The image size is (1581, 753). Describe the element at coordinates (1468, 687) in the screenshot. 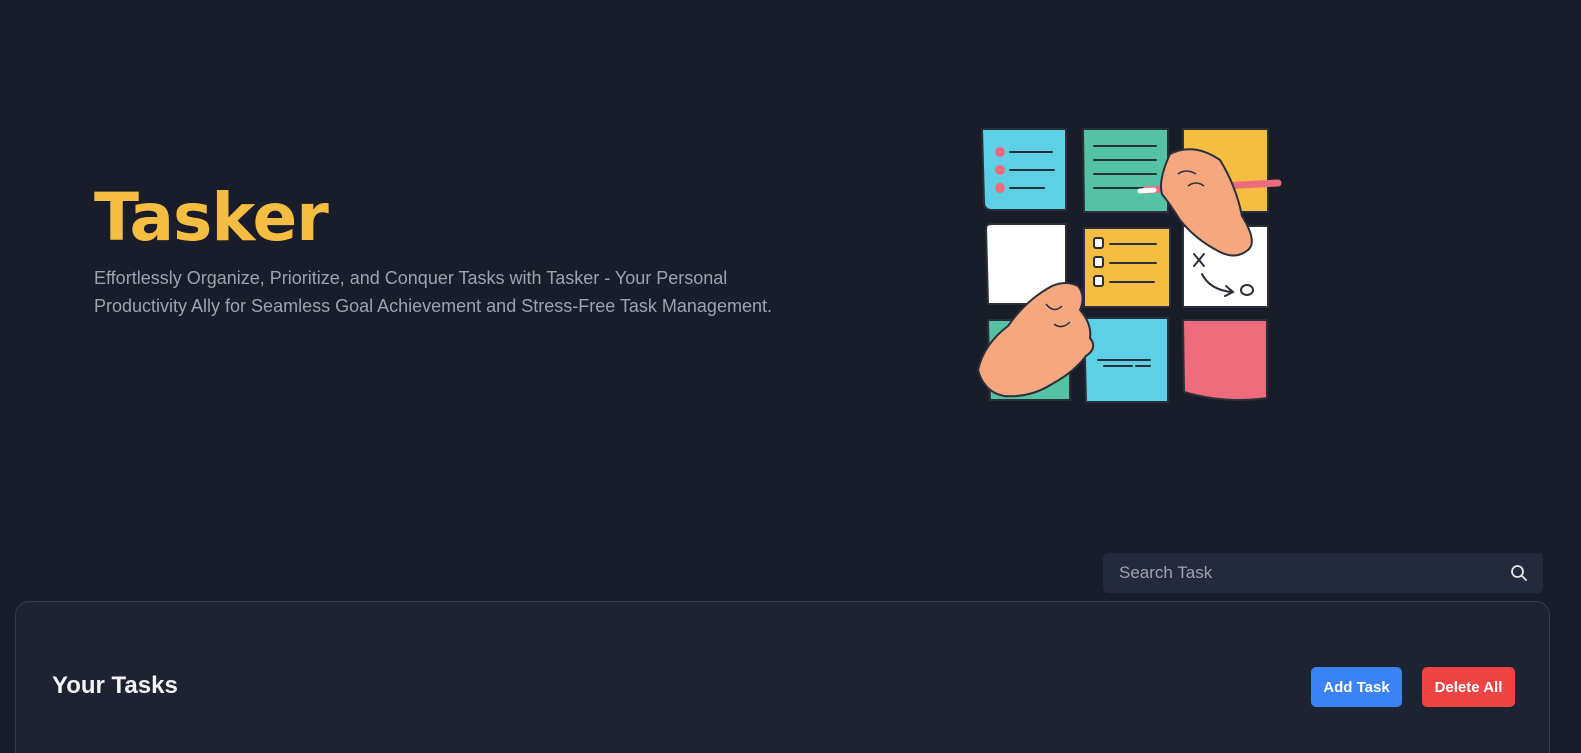

I see `delete-all-button: Delete All` at that location.